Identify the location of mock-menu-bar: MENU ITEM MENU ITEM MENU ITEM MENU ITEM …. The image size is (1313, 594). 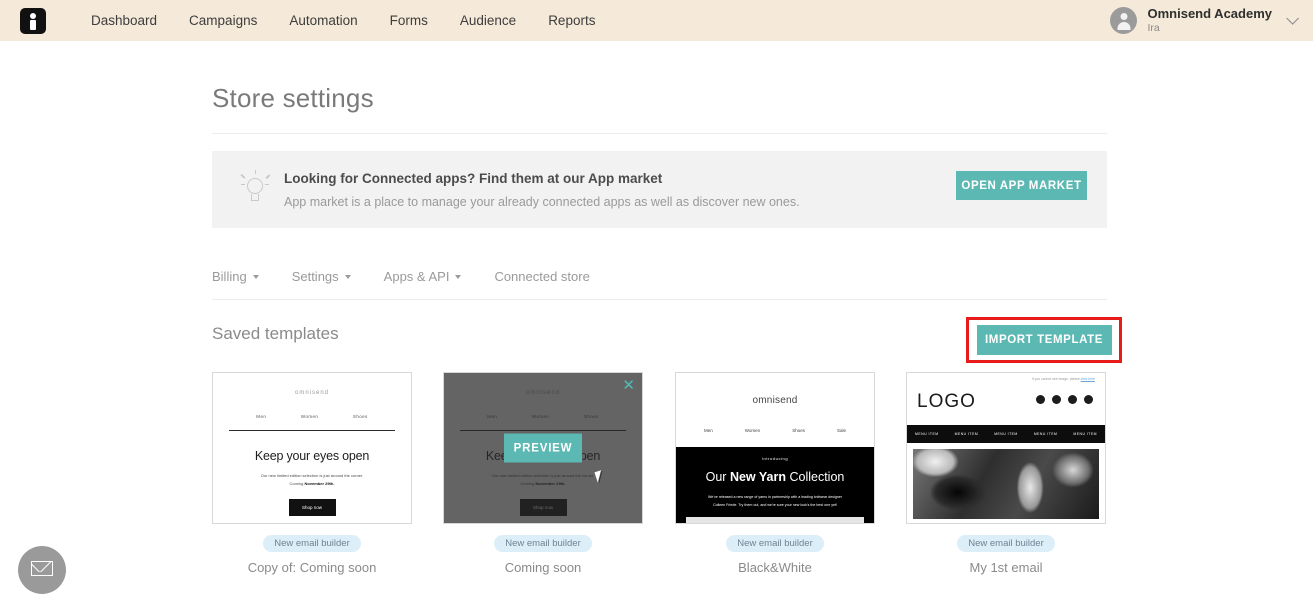
(1006, 434).